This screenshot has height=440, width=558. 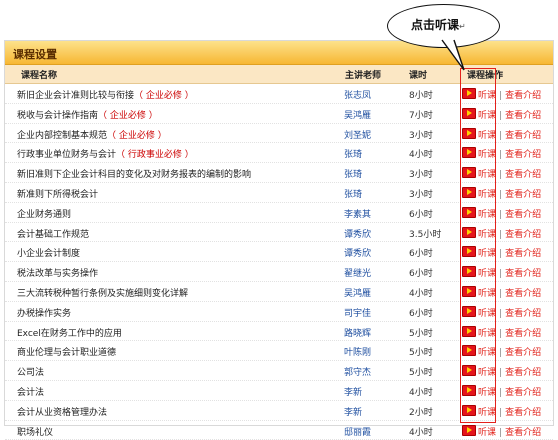 I want to click on table-row: 职场礼仪 邸丽霞 4小时 听课 | 查看介绍, so click(x=279, y=430).